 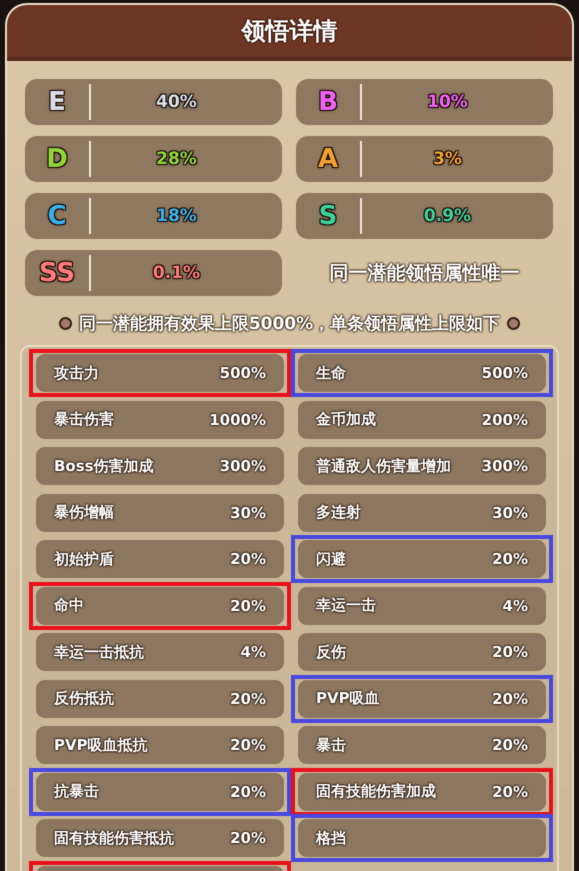 What do you see at coordinates (84, 698) in the screenshot?
I see `attribute-name: 反伤抵抗` at bounding box center [84, 698].